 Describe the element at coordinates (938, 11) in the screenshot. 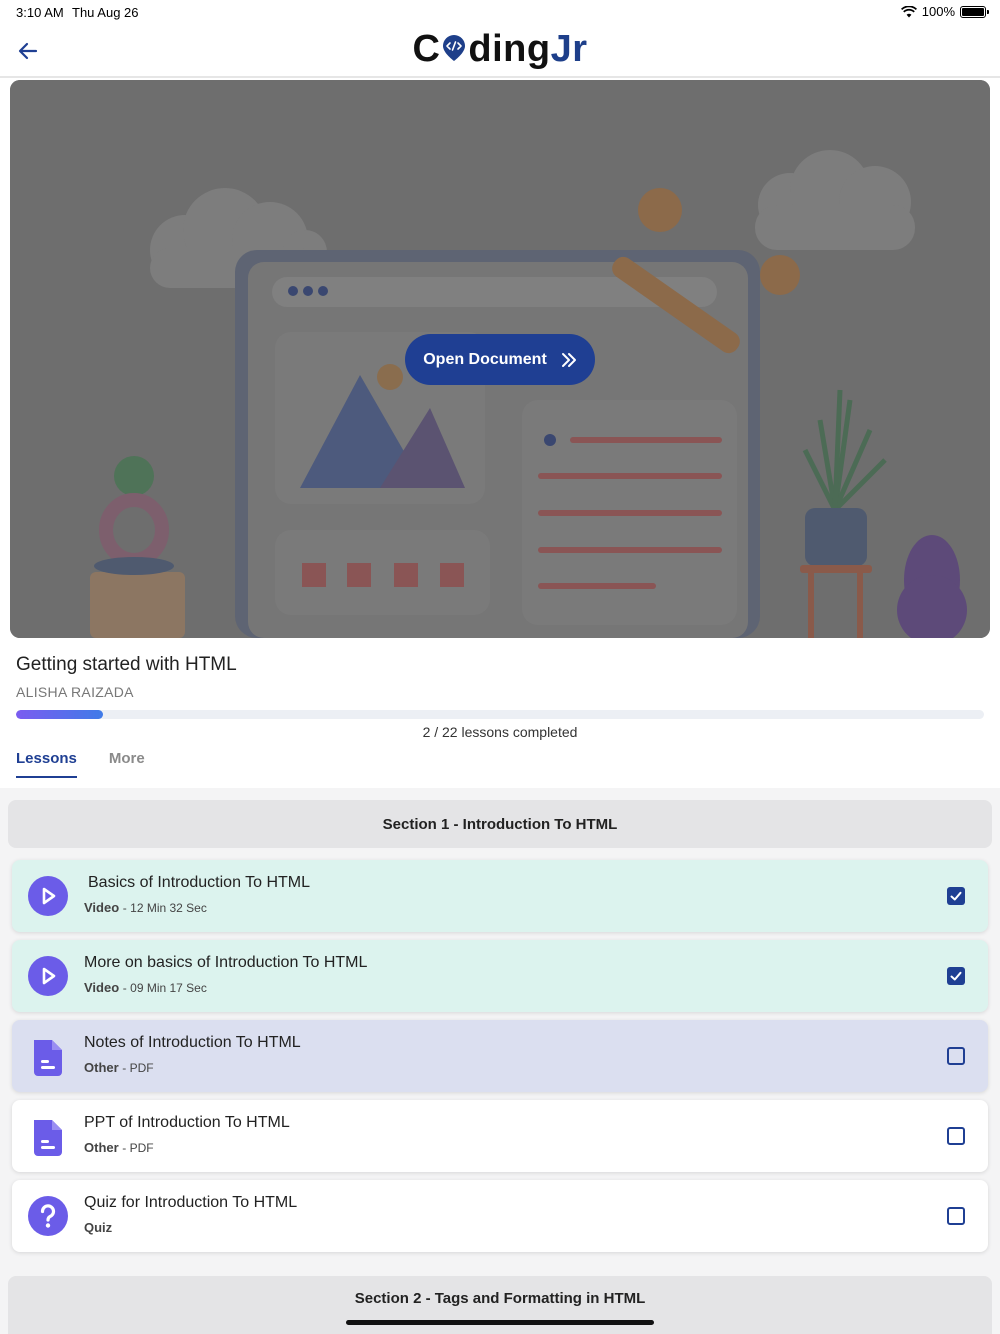

I see `battery-percent: 100%` at that location.